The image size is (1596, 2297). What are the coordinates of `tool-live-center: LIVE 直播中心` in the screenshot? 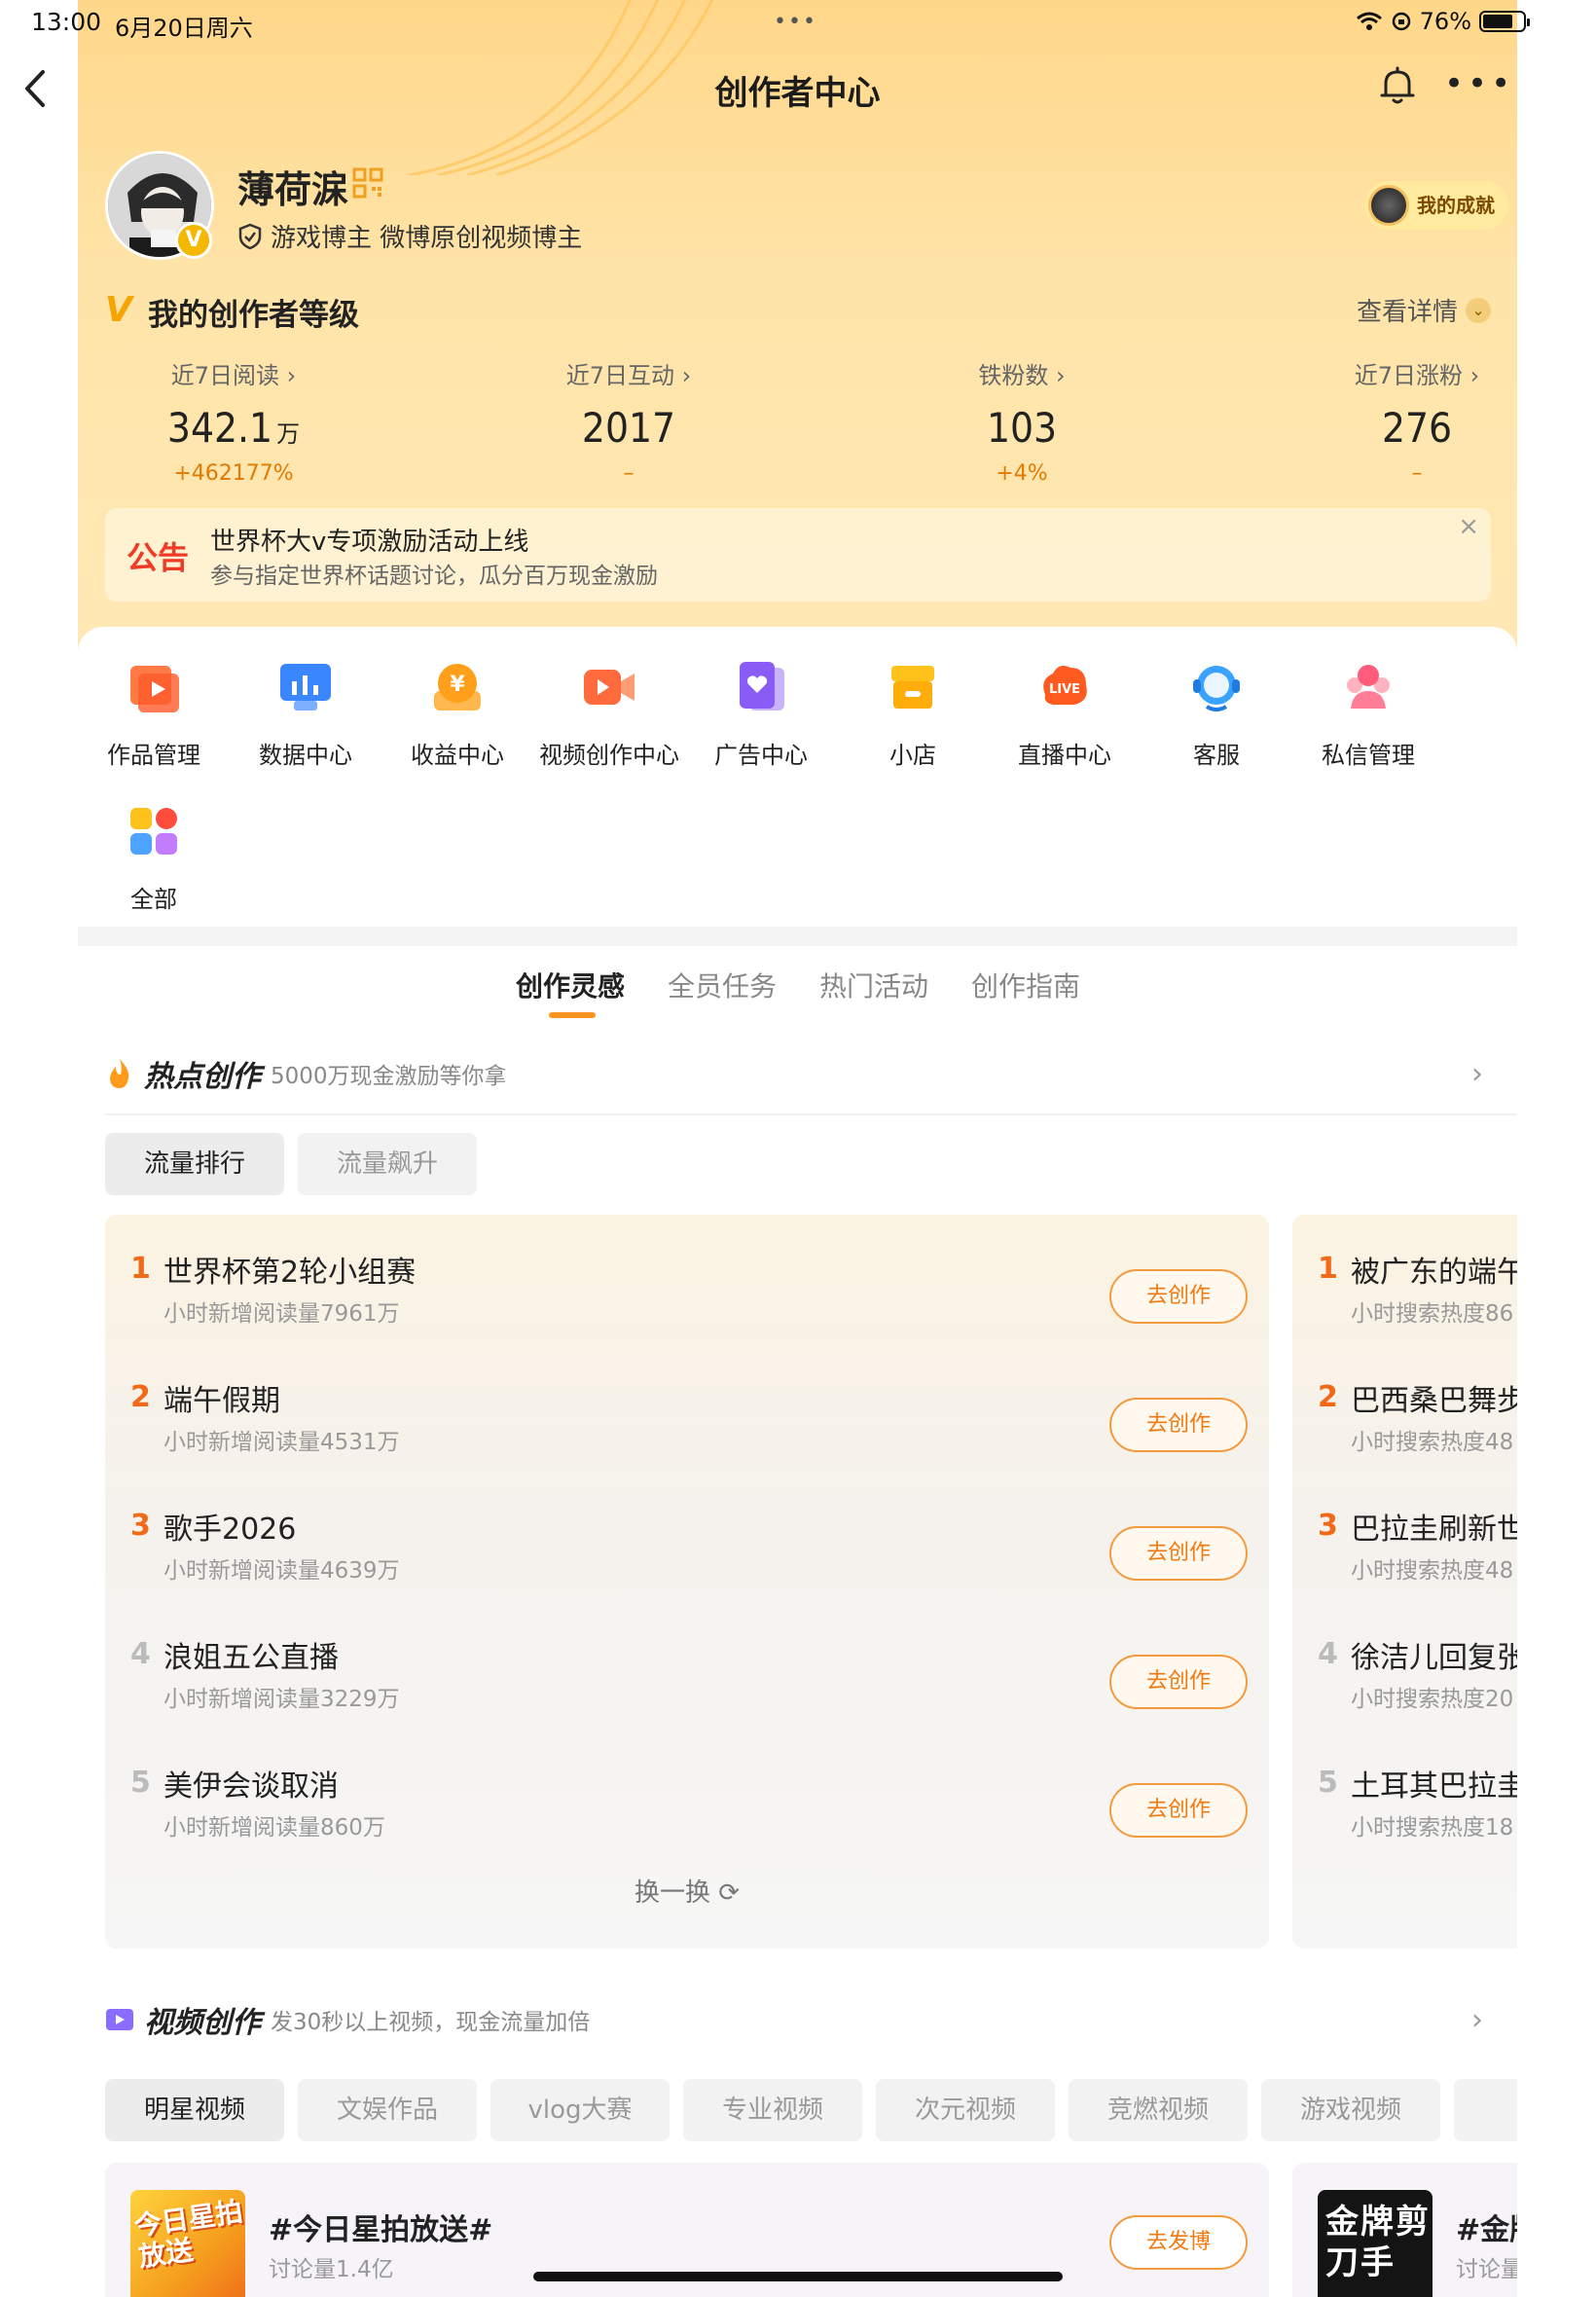 It's located at (1065, 714).